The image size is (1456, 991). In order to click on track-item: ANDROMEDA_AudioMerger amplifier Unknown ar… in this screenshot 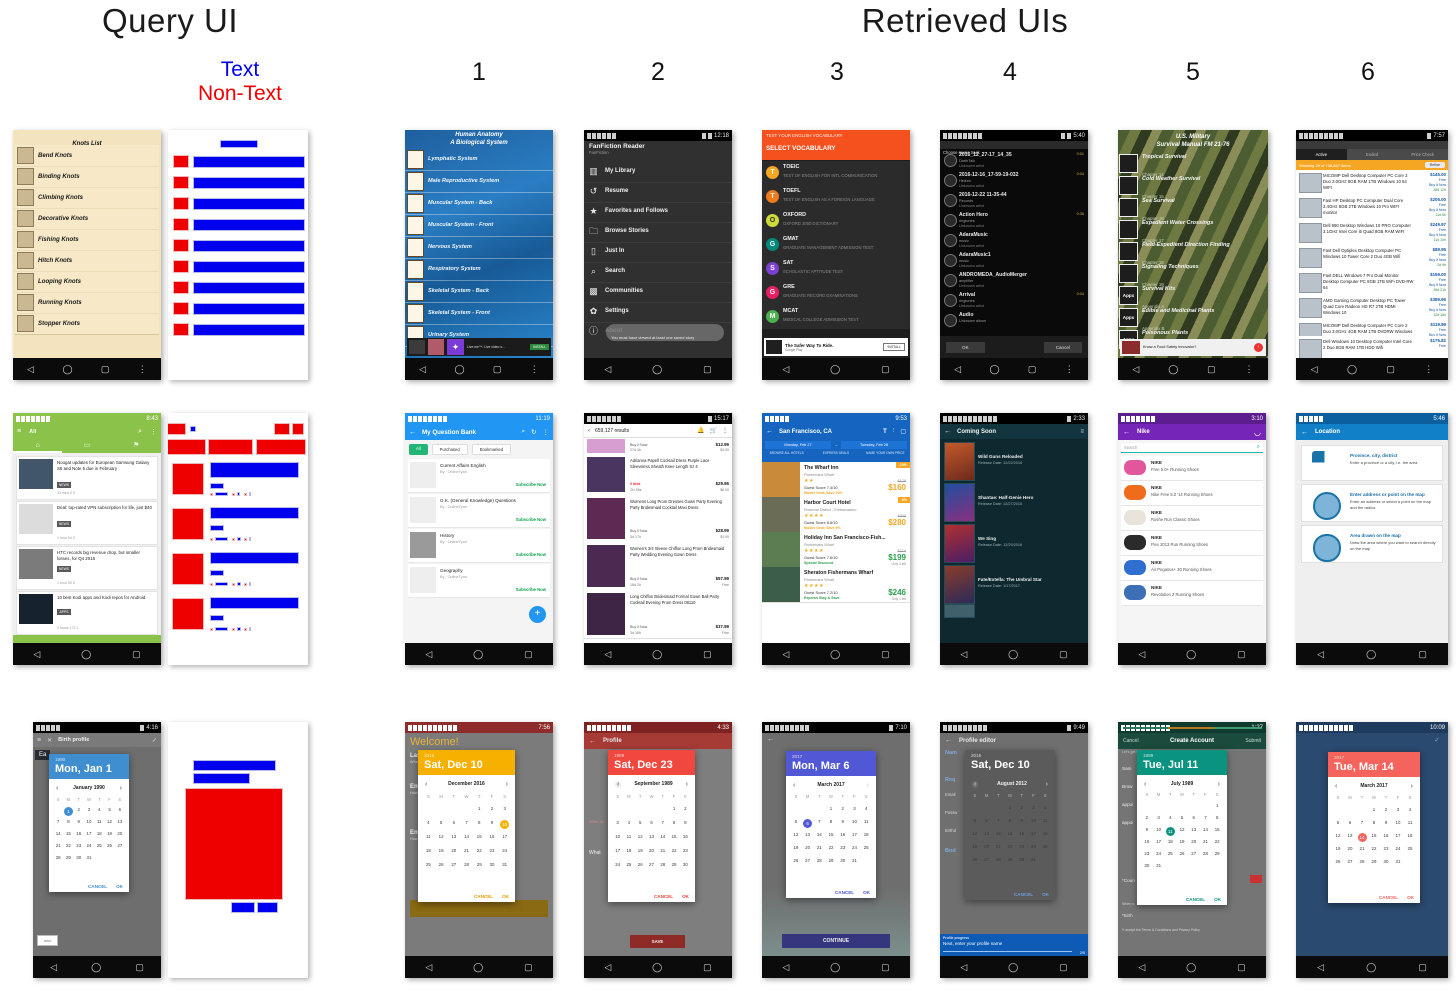, I will do `click(1014, 280)`.